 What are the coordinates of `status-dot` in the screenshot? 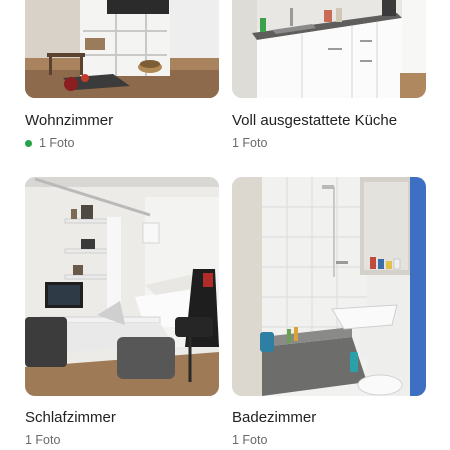 It's located at (28, 143).